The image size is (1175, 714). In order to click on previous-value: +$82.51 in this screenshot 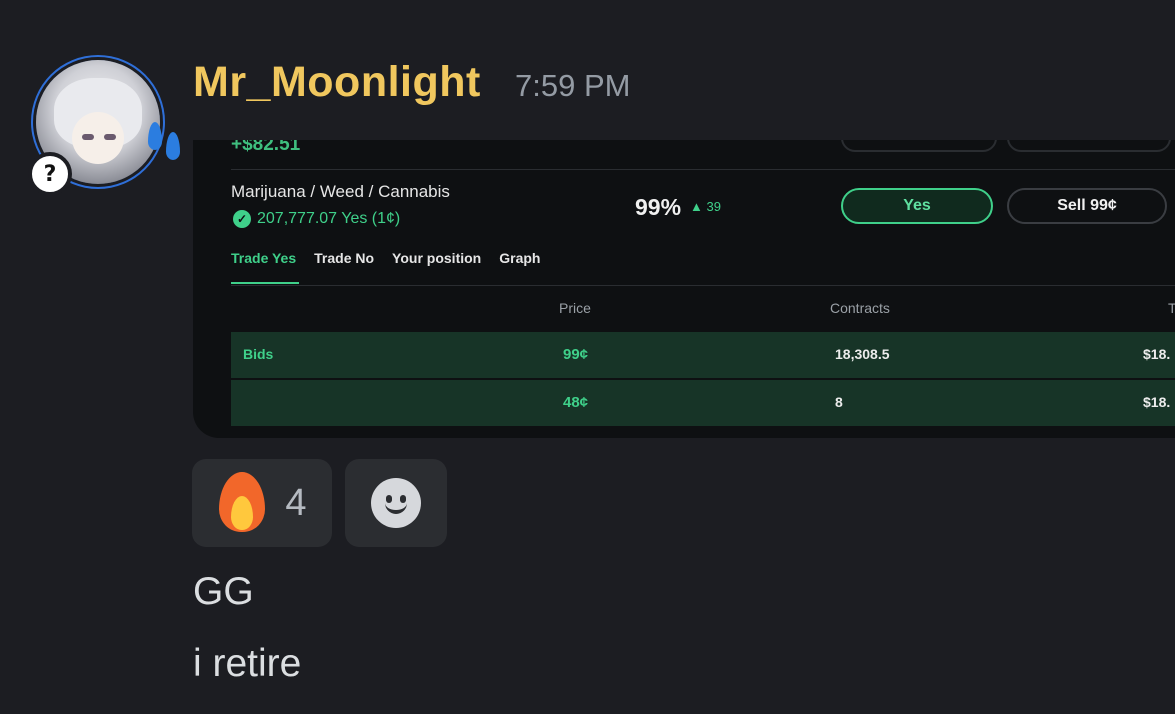, I will do `click(266, 147)`.